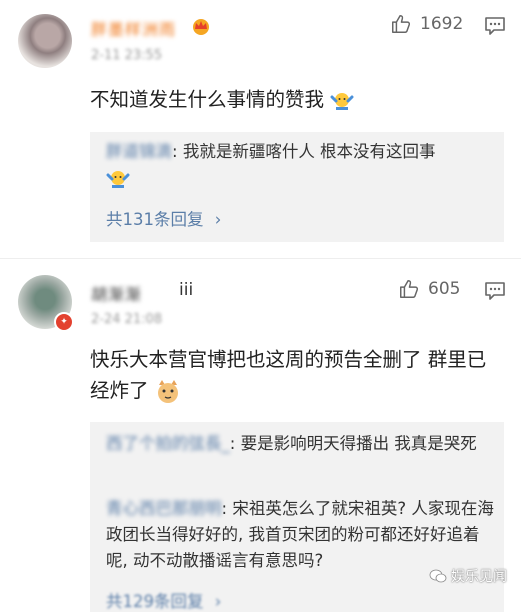 The width and height of the screenshot is (521, 612). What do you see at coordinates (358, 443) in the screenshot?
I see `reply-text: 要是影响明天得播出 我真是哭死` at bounding box center [358, 443].